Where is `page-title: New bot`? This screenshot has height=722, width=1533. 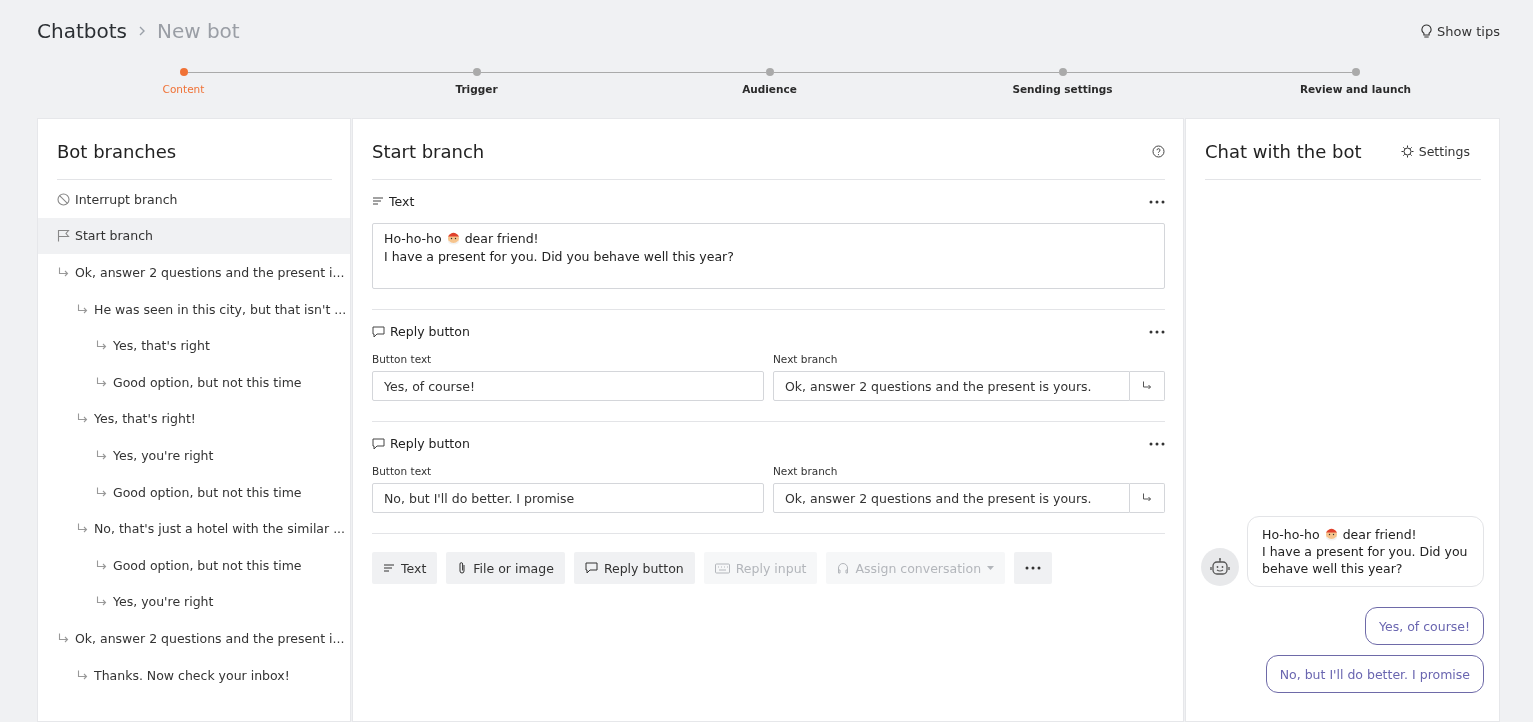 page-title: New bot is located at coordinates (198, 31).